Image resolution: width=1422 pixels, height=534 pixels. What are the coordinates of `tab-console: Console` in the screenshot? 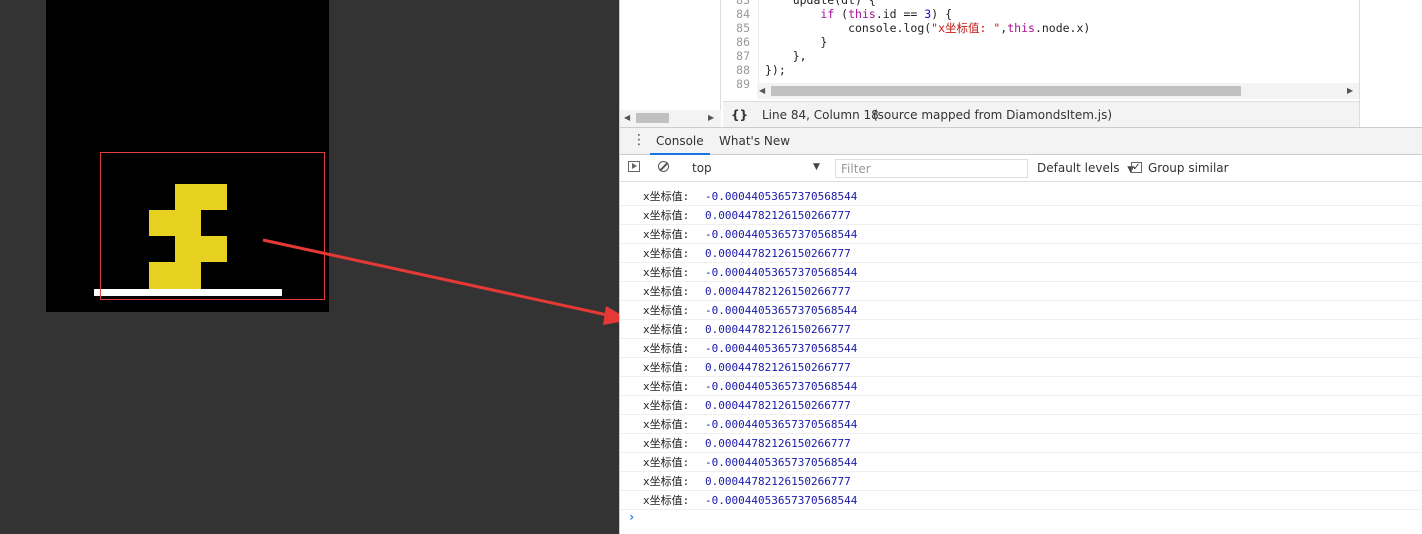 It's located at (680, 141).